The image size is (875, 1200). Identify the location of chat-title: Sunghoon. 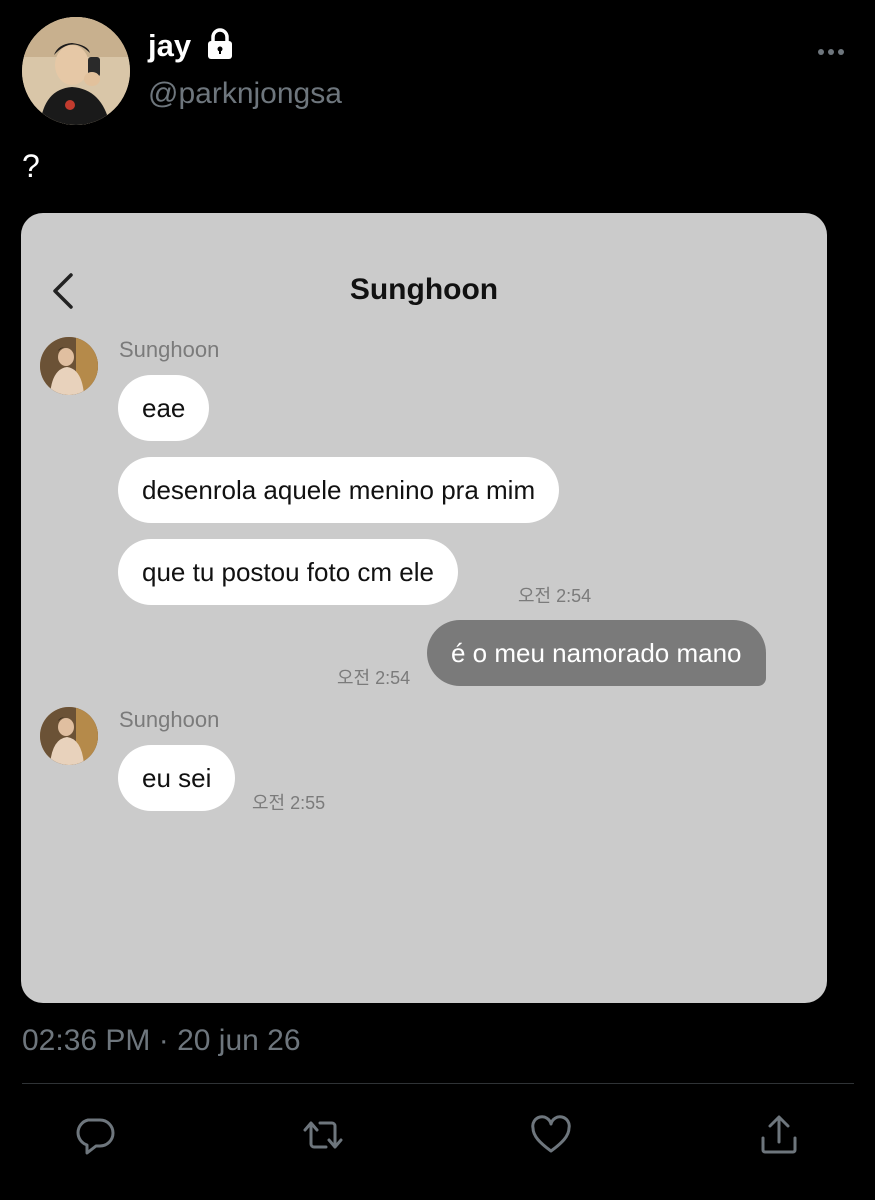
(424, 289).